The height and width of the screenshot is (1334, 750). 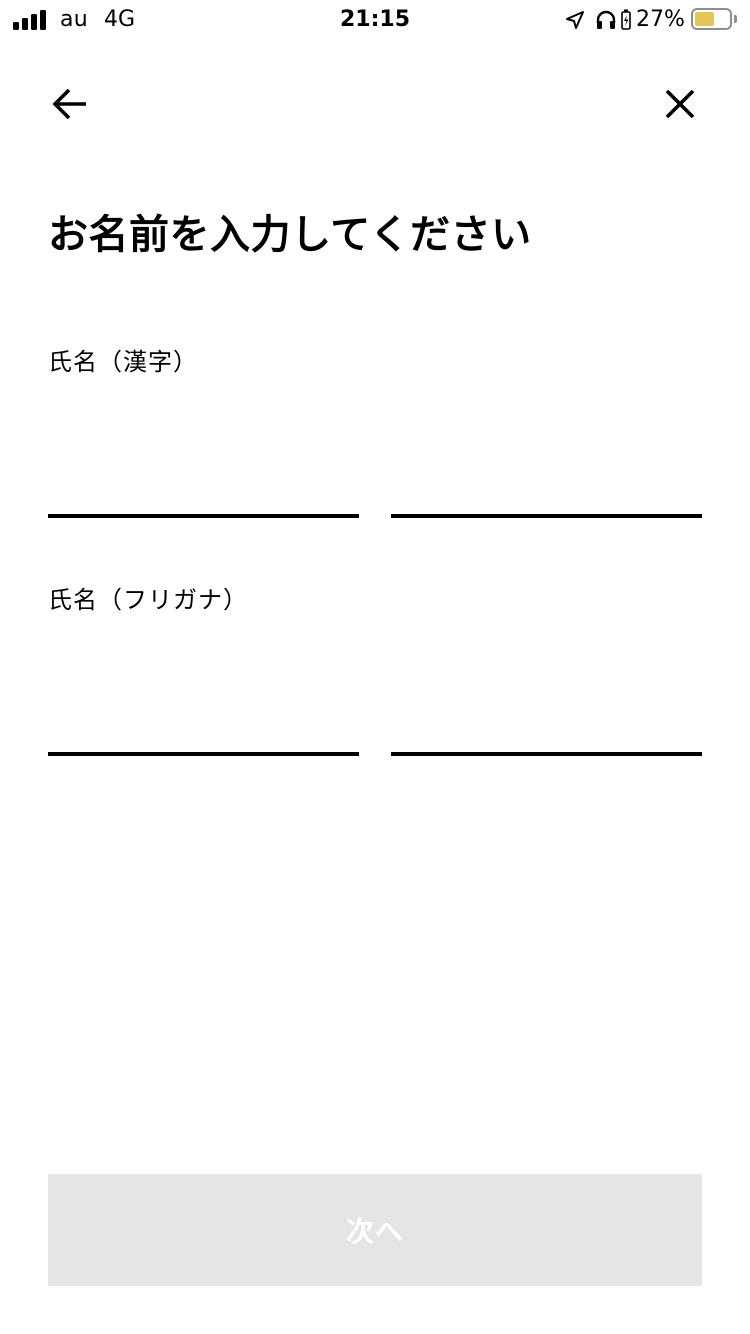 What do you see at coordinates (660, 19) in the screenshot?
I see `battery-percentage: 27%` at bounding box center [660, 19].